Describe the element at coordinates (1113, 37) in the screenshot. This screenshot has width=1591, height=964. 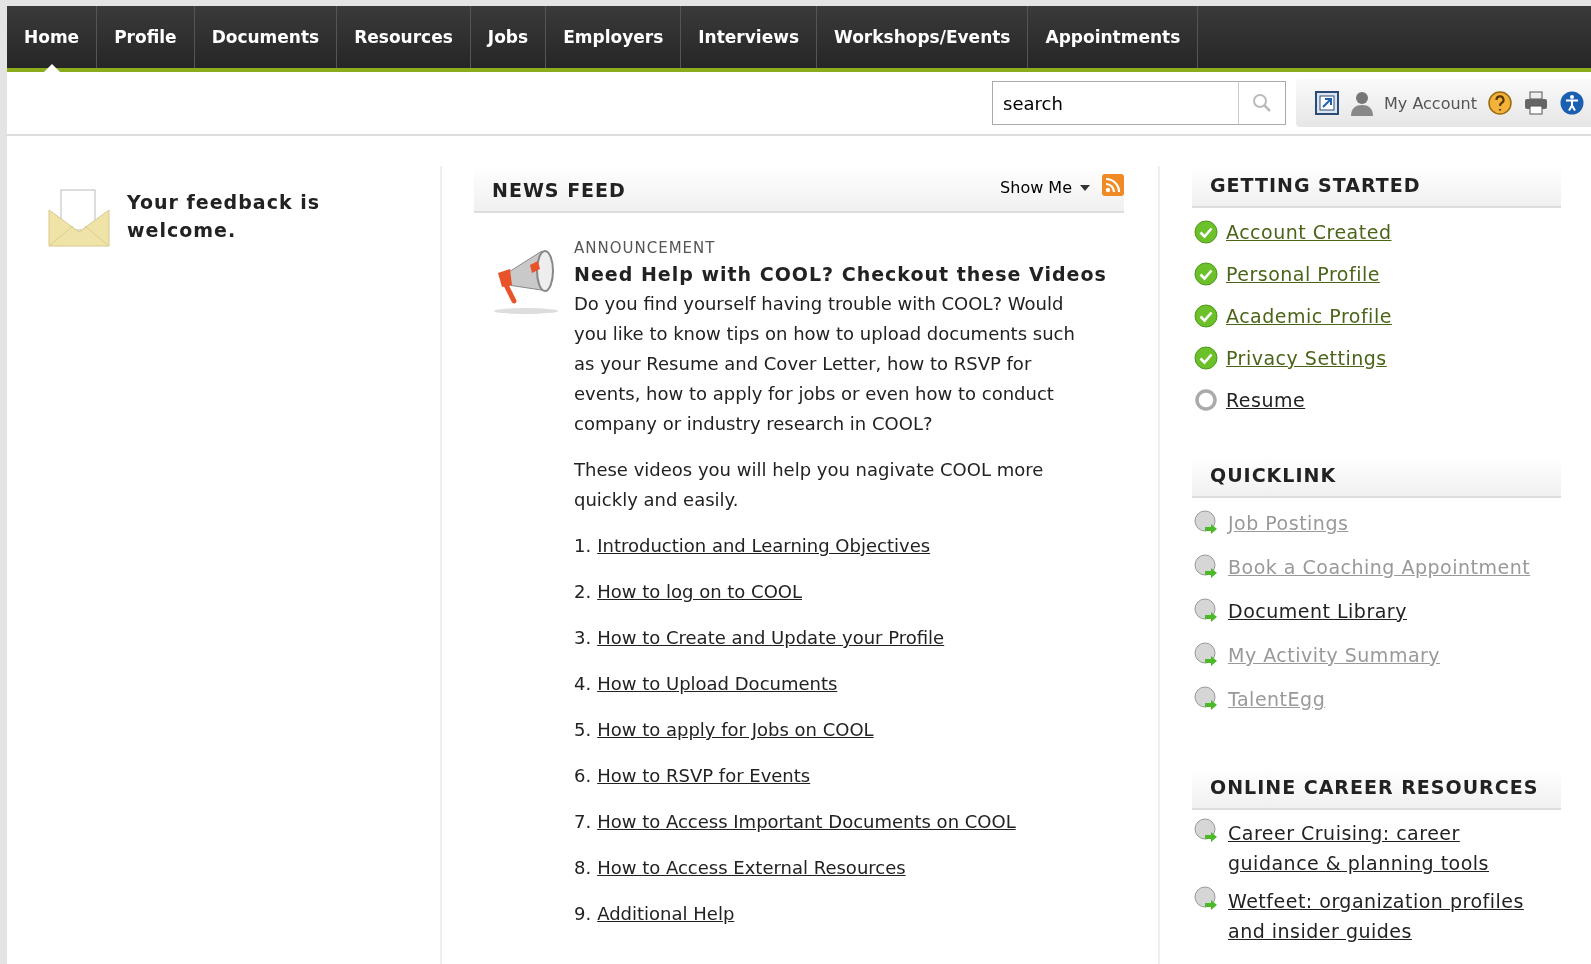
I see `nav-tab: Appointments` at that location.